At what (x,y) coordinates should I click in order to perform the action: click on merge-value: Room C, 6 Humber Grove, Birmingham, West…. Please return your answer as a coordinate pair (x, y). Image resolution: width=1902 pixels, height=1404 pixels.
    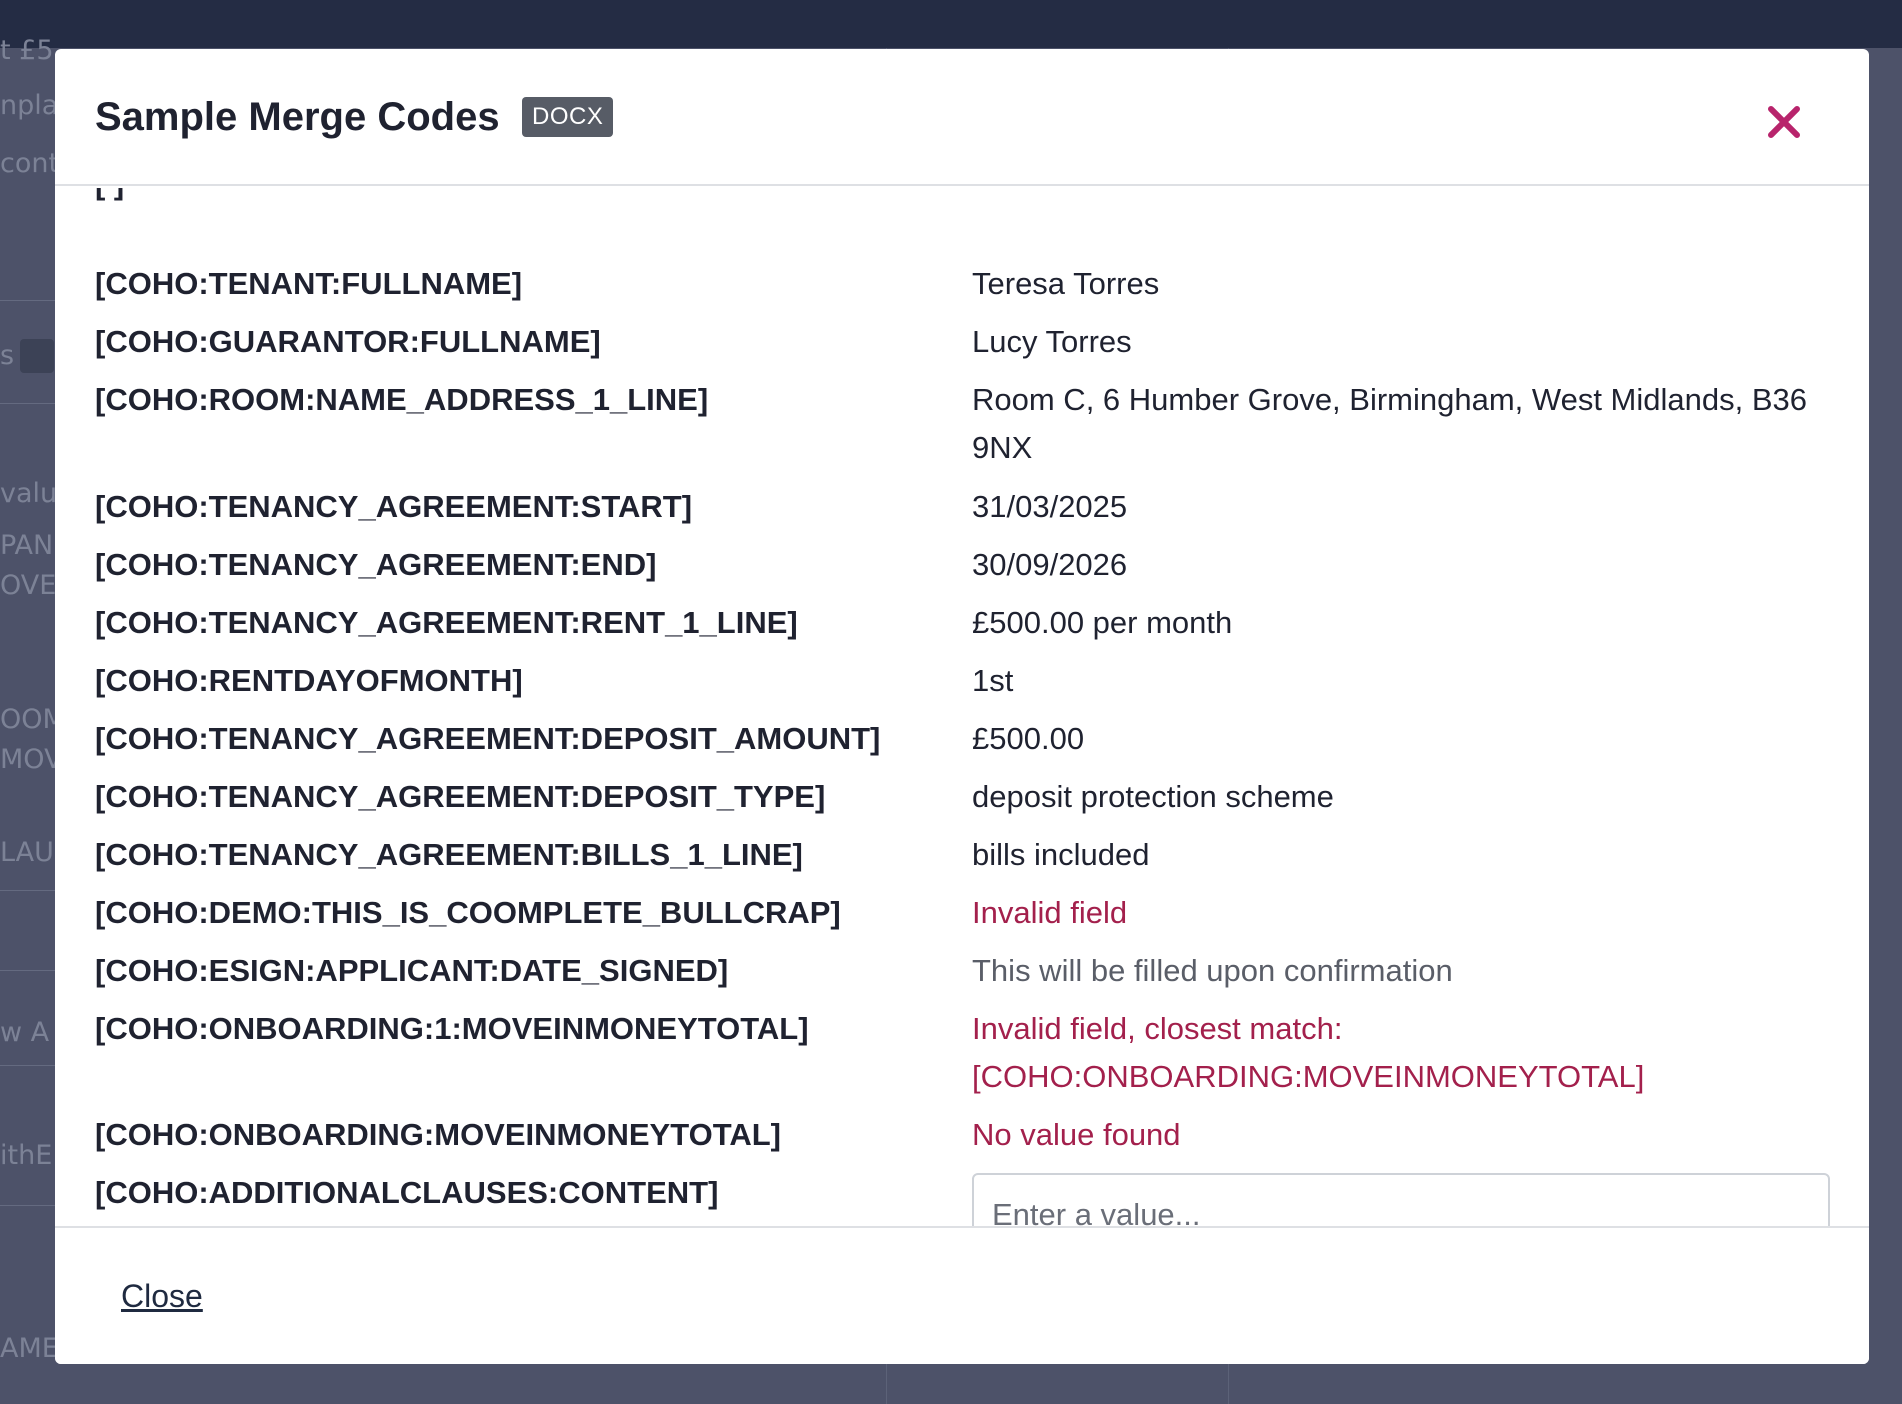
    Looking at the image, I should click on (1390, 423).